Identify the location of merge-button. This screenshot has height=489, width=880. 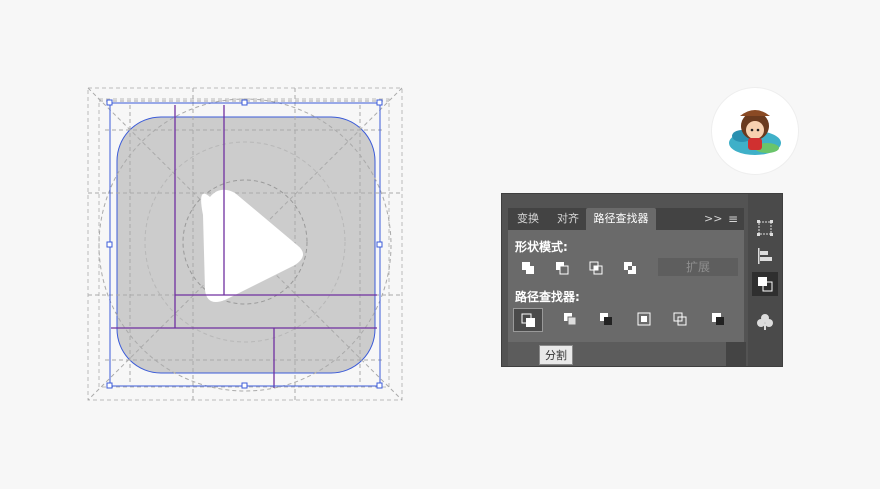
(606, 319).